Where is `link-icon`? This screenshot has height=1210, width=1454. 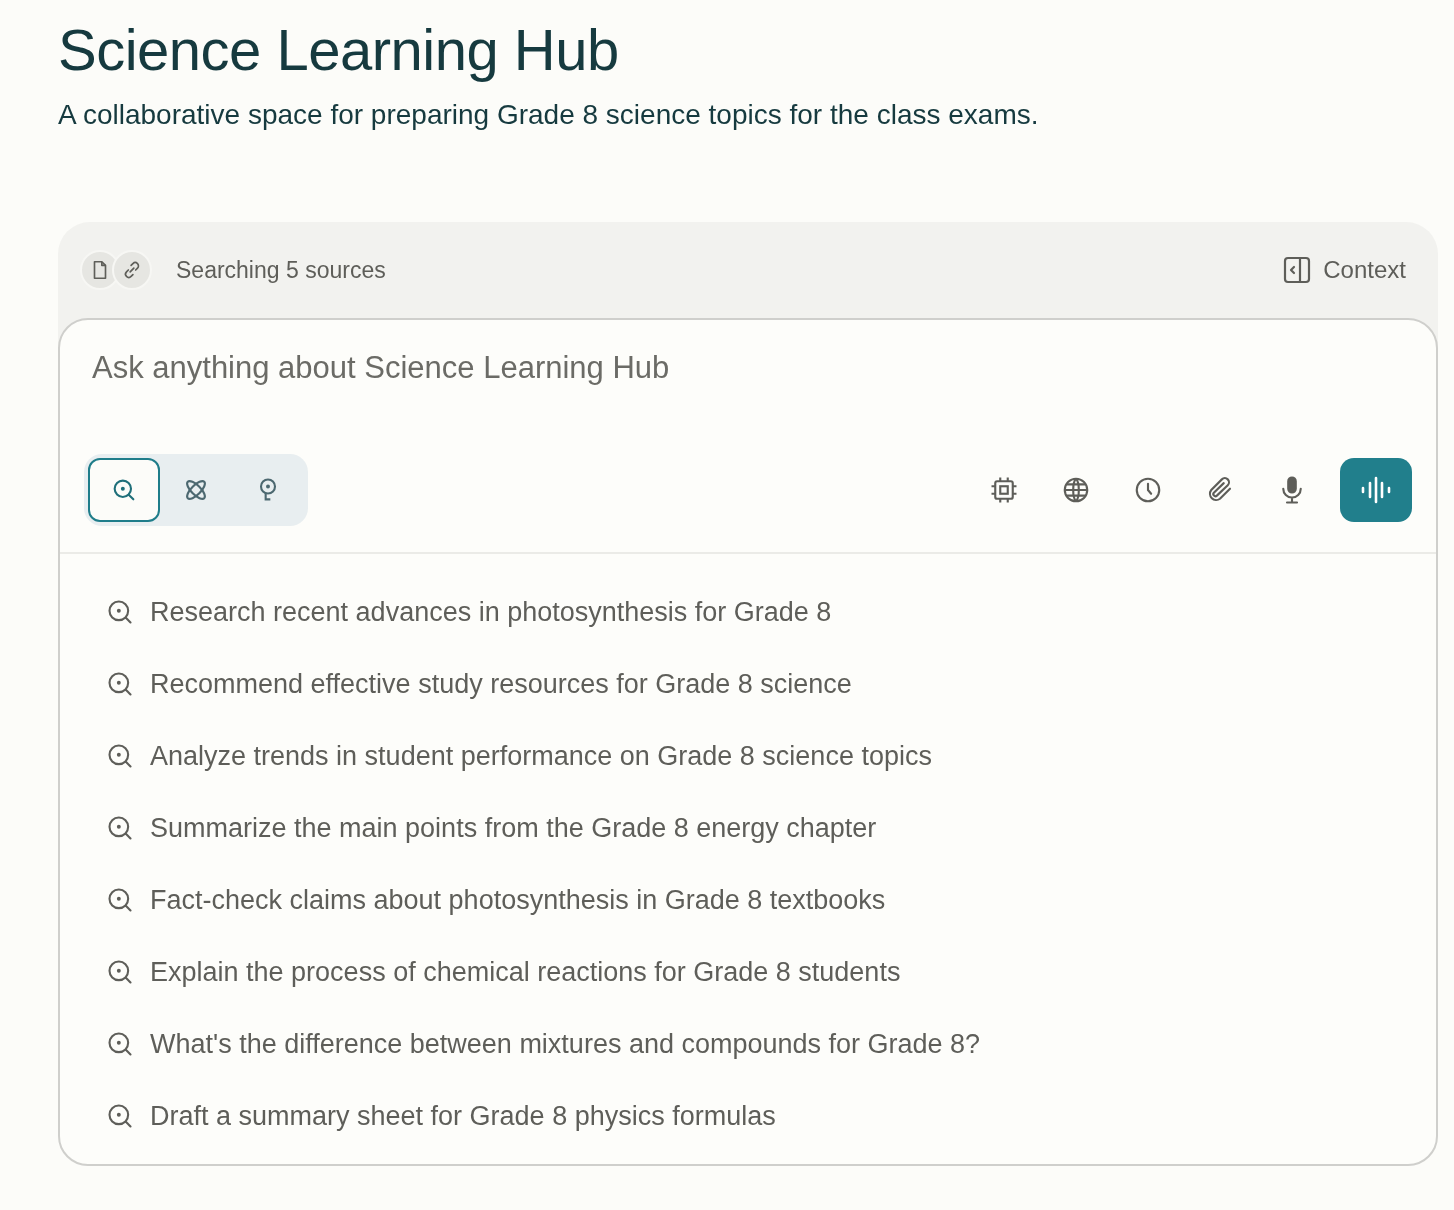
link-icon is located at coordinates (132, 270).